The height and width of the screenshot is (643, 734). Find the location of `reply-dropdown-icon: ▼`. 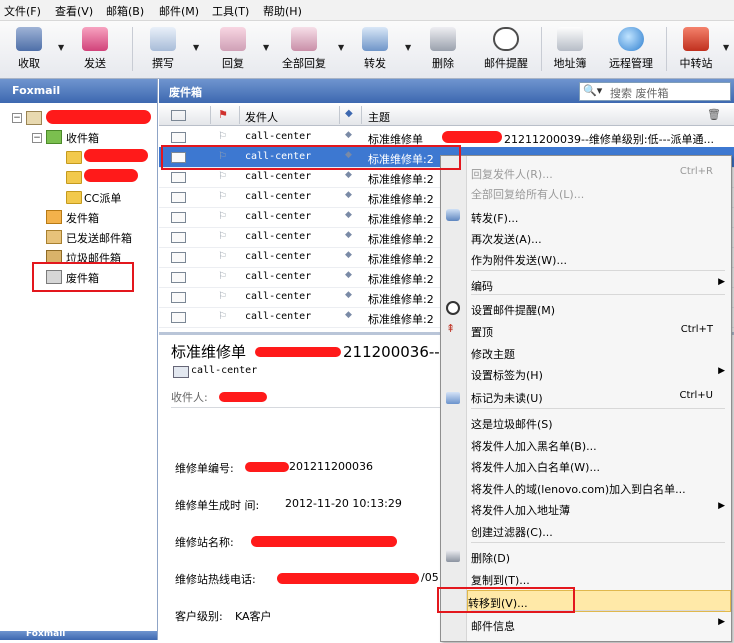

reply-dropdown-icon: ▼ is located at coordinates (266, 47).